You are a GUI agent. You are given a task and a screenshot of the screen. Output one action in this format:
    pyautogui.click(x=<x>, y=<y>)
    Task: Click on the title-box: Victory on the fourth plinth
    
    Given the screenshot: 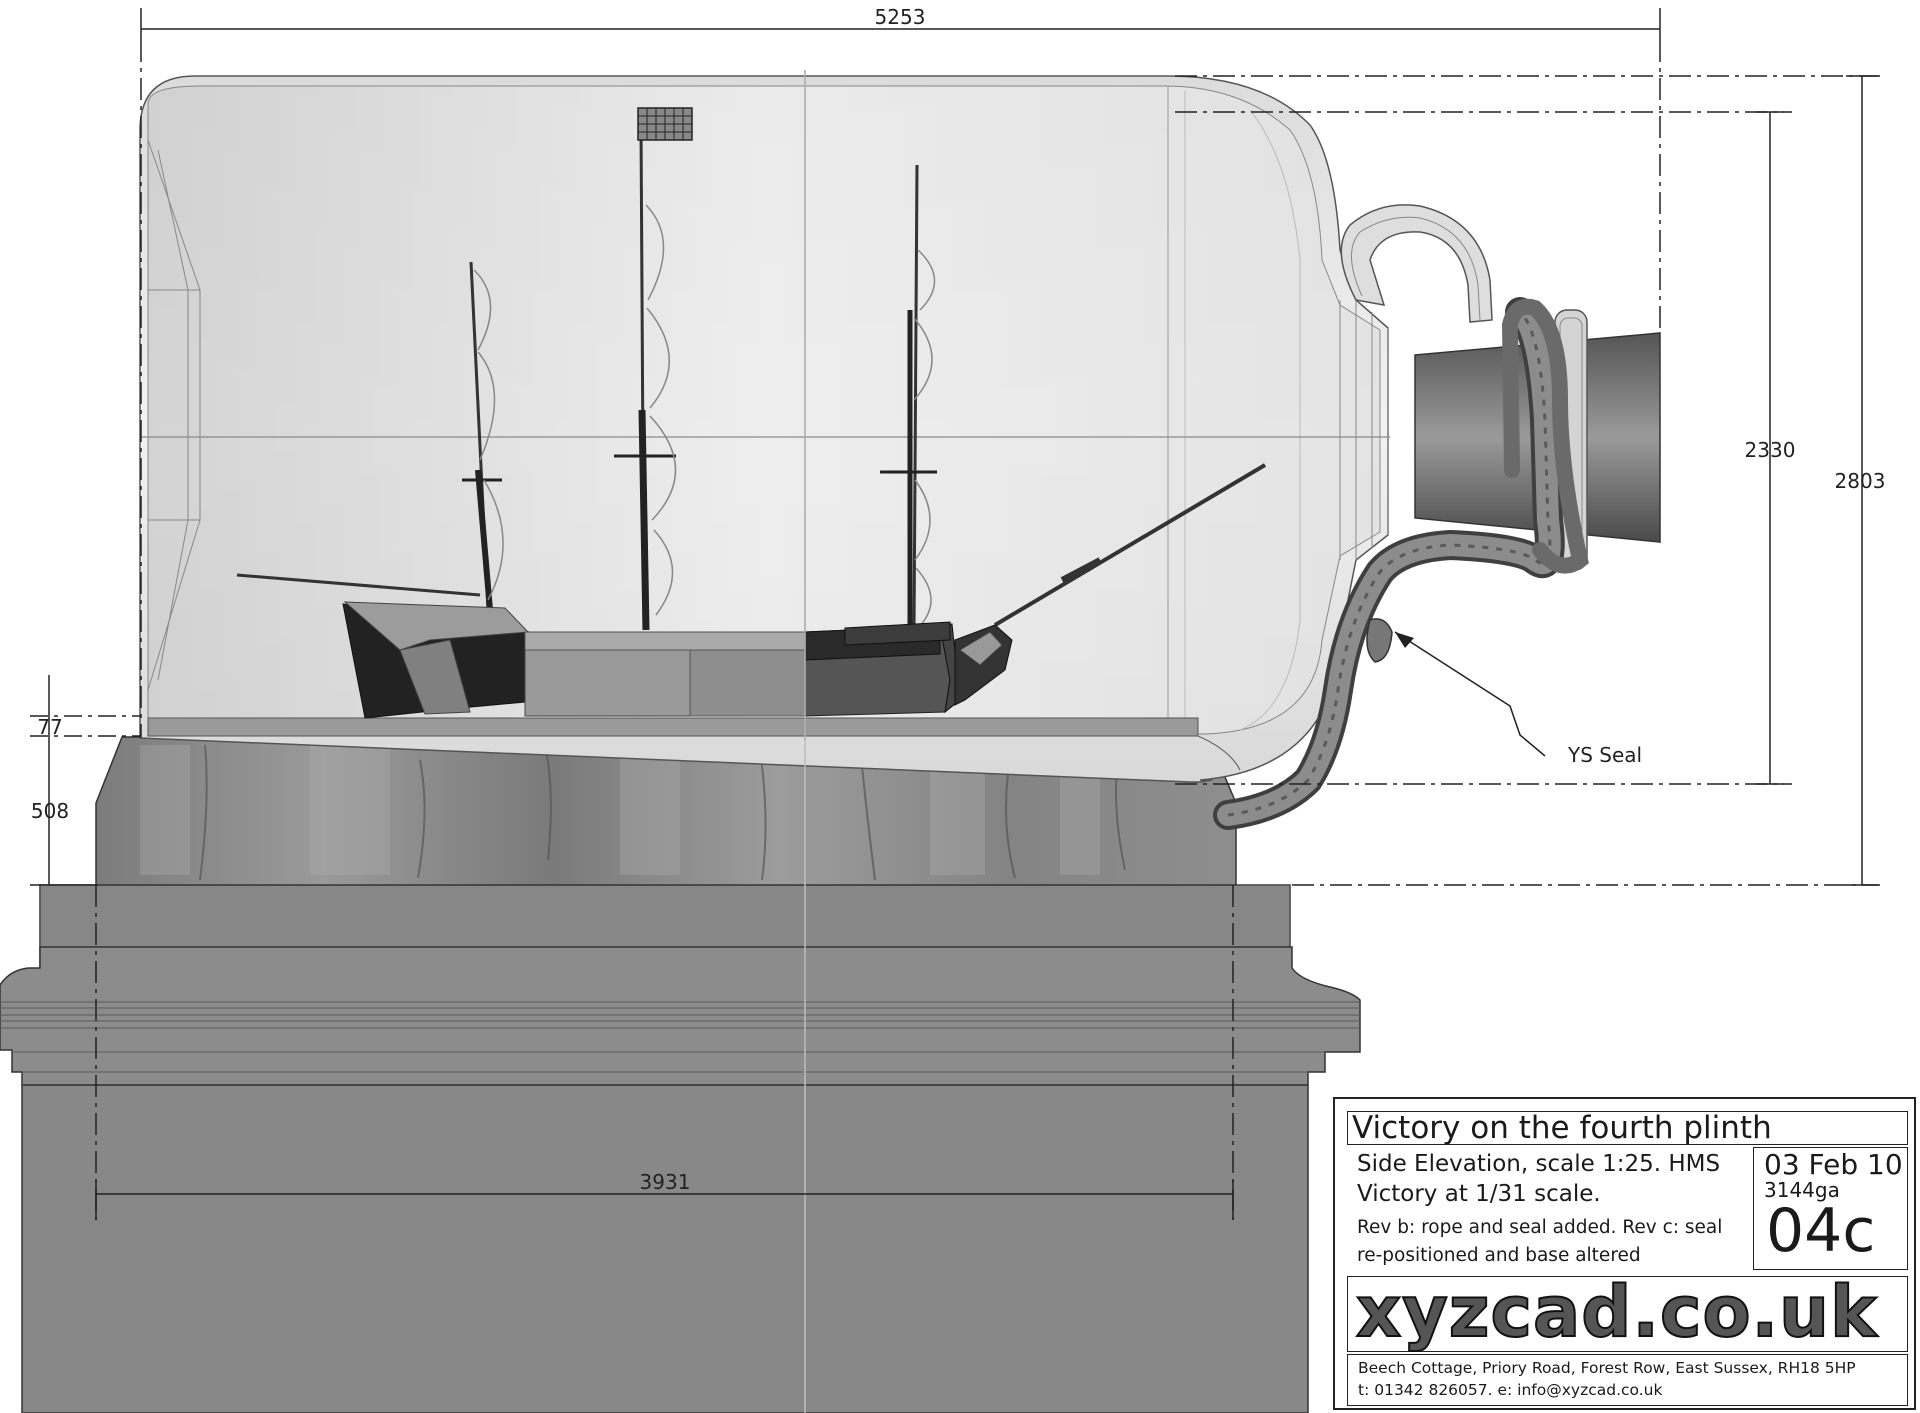 What is the action you would take?
    pyautogui.click(x=1627, y=1128)
    